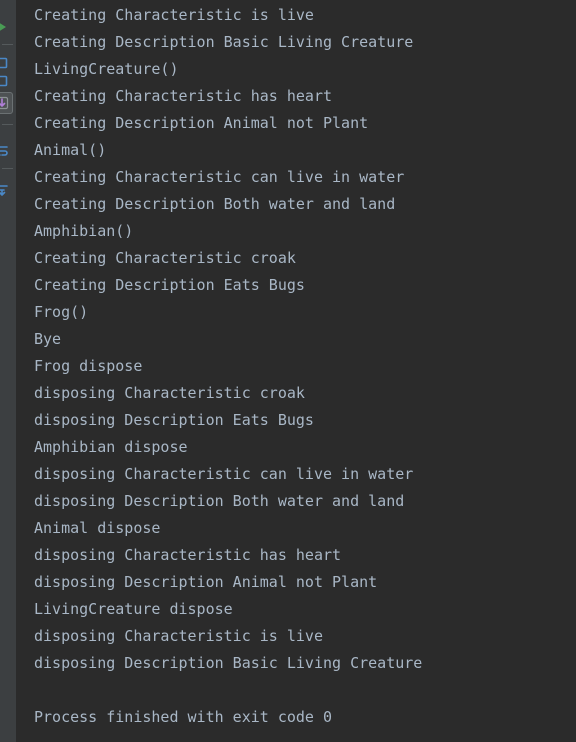 The width and height of the screenshot is (576, 742). What do you see at coordinates (6, 191) in the screenshot?
I see `scroll-to-end-icon` at bounding box center [6, 191].